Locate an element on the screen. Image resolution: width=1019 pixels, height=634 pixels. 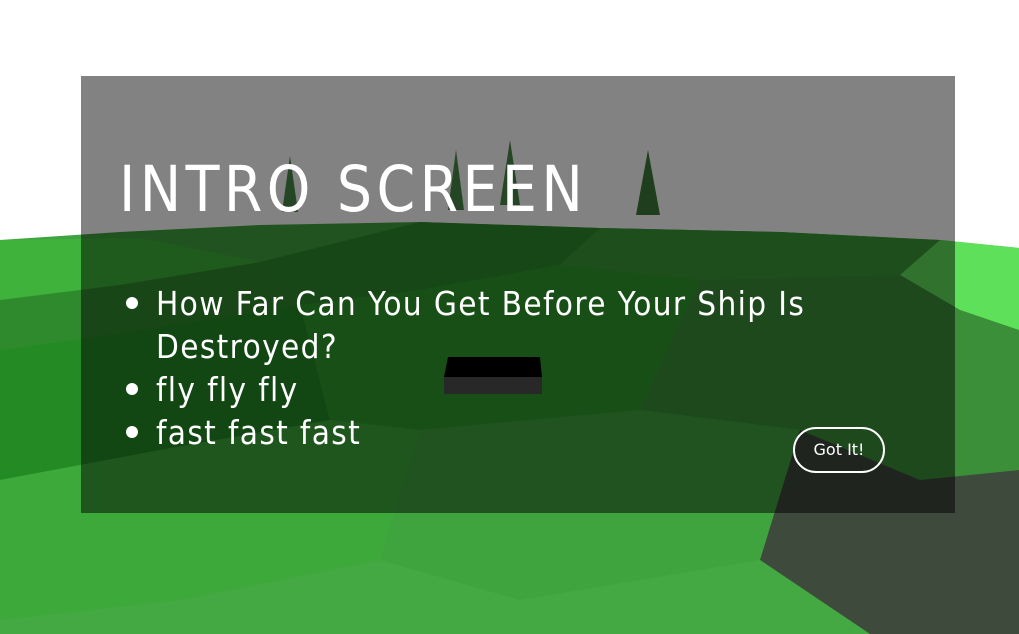
got-it-button: Got It! is located at coordinates (839, 450).